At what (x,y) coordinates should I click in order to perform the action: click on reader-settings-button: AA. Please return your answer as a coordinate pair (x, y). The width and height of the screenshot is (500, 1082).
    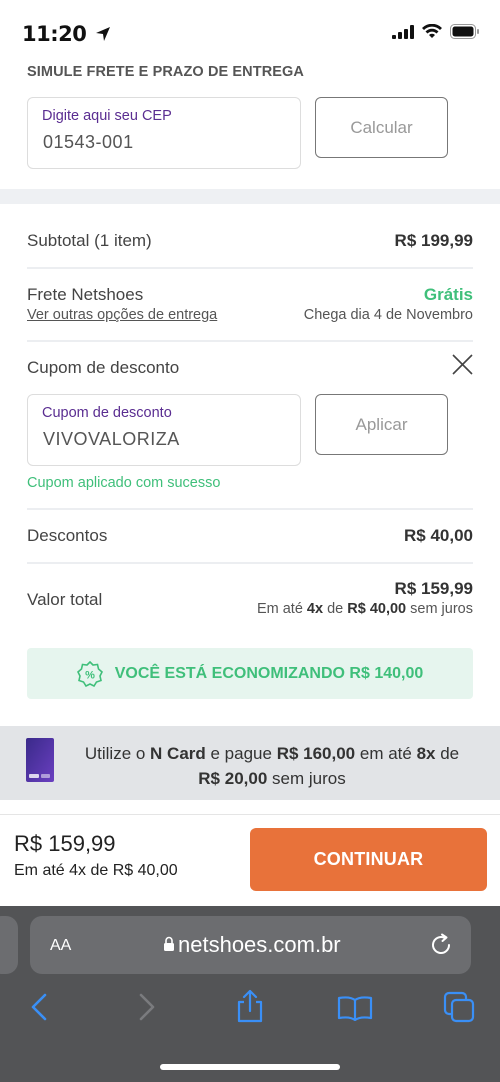
    Looking at the image, I should click on (60, 944).